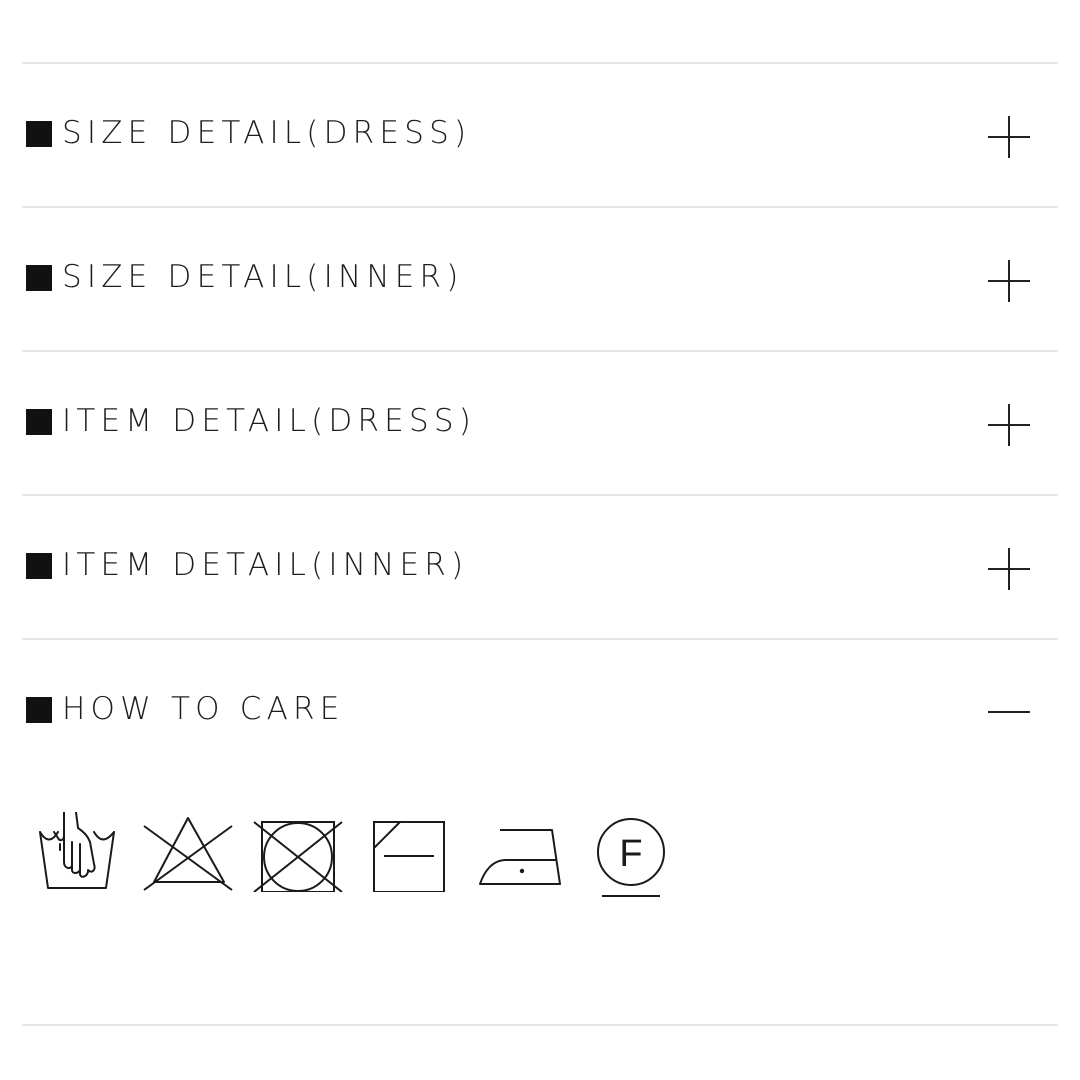  What do you see at coordinates (269, 421) in the screenshot?
I see `accordion-label: ITEM DETAIL(DRESS)` at bounding box center [269, 421].